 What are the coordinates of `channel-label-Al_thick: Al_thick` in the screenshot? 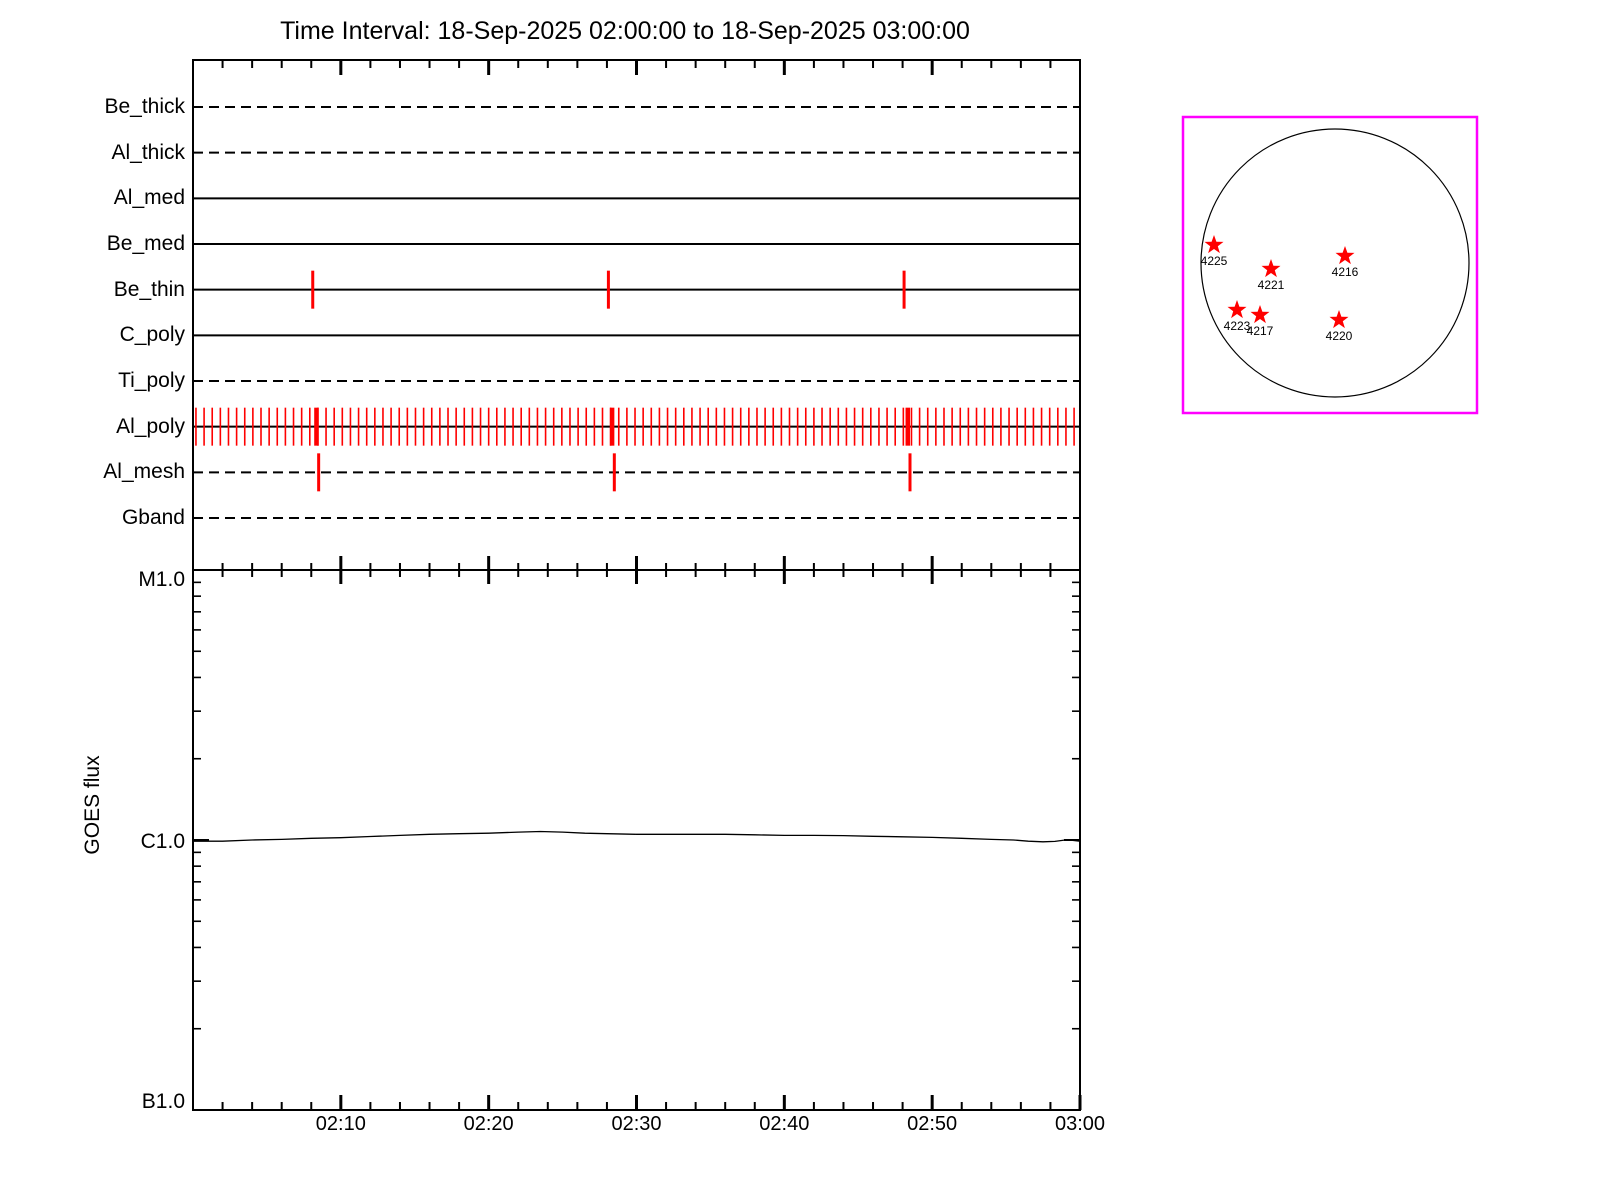 It's located at (148, 152).